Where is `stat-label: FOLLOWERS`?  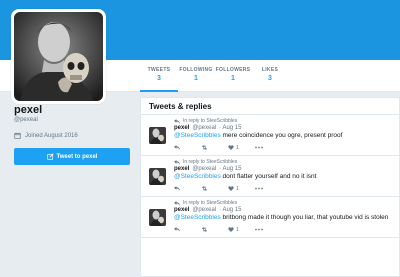 stat-label: FOLLOWERS is located at coordinates (233, 70).